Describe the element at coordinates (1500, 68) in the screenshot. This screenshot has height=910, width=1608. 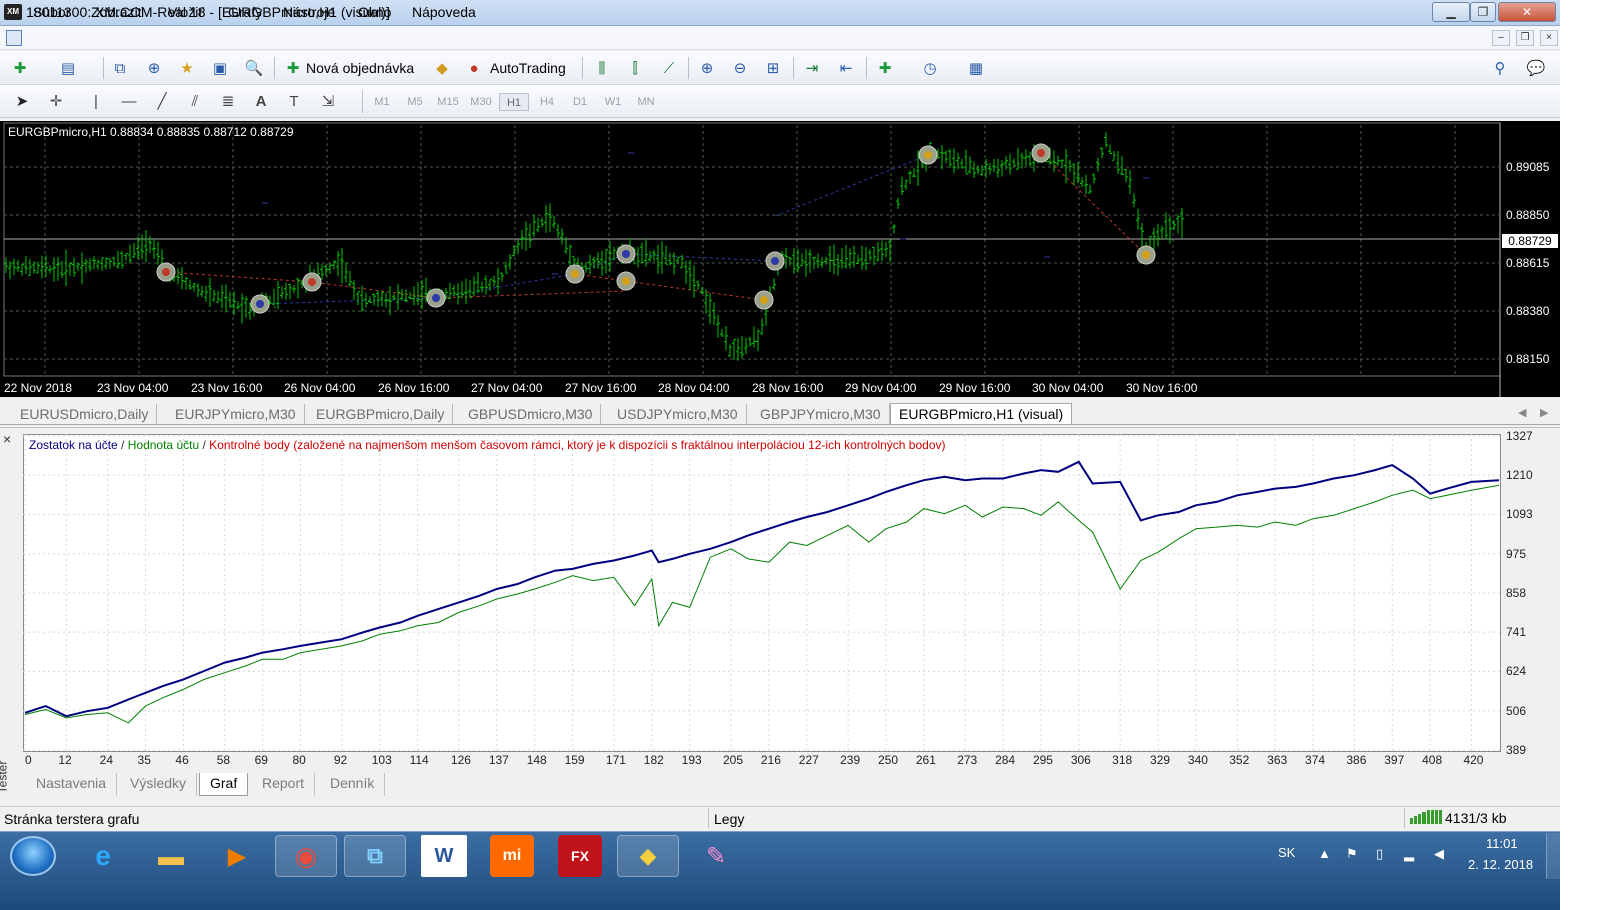
I see `search-icon: ⚲` at that location.